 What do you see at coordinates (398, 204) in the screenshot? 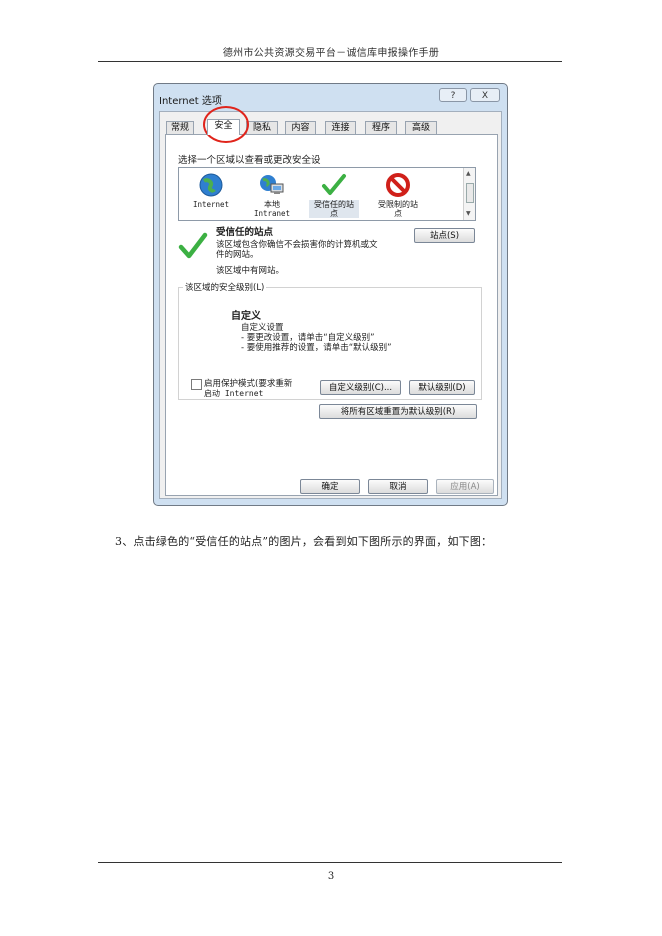
I see `zone-label: 受限制的站` at bounding box center [398, 204].